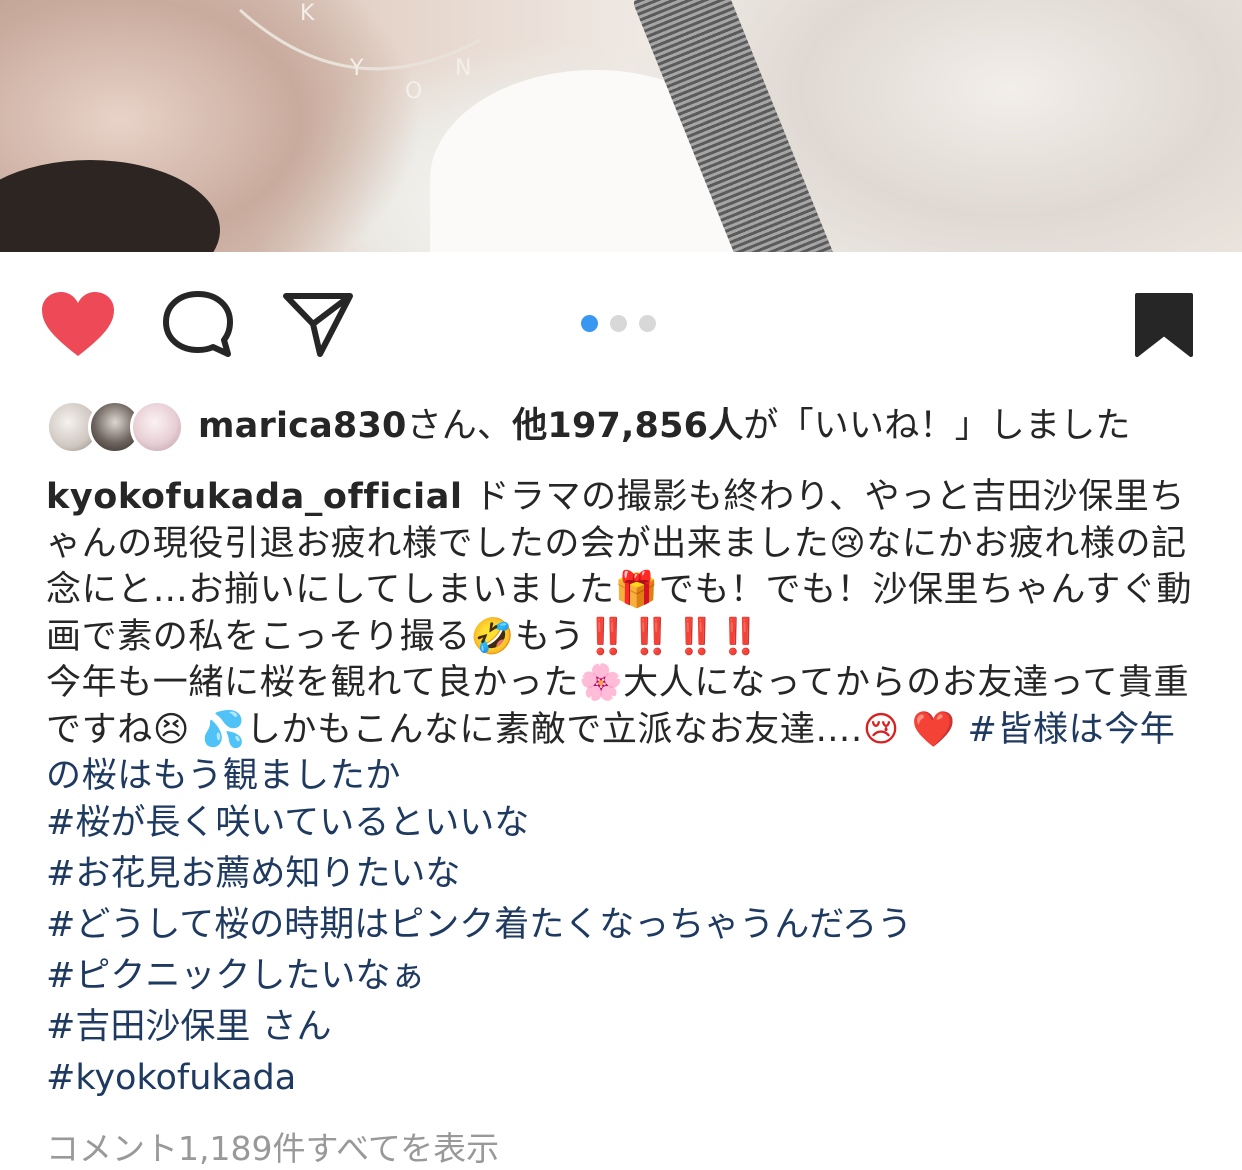 This screenshot has height=1170, width=1242. I want to click on hashtag-link: #kyokofukada, so click(626, 1078).